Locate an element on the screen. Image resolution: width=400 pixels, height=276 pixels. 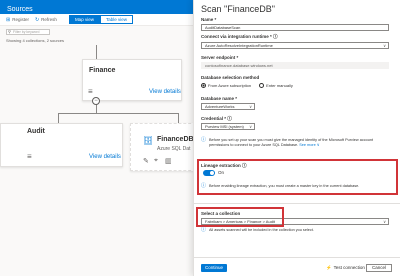
radio-label: Enter manually is located at coordinates (279, 85).